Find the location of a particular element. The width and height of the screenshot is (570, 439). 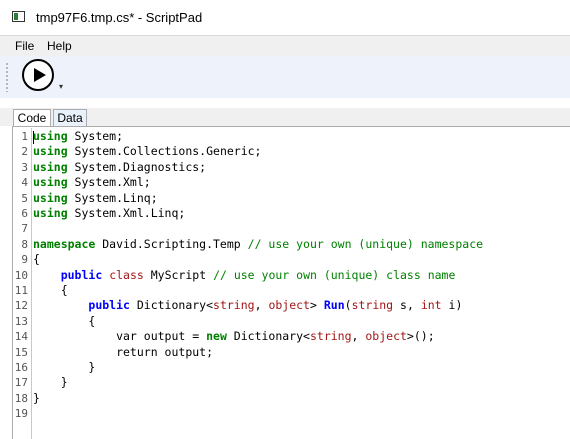

code-line: using System.Xml; is located at coordinates (92, 182).